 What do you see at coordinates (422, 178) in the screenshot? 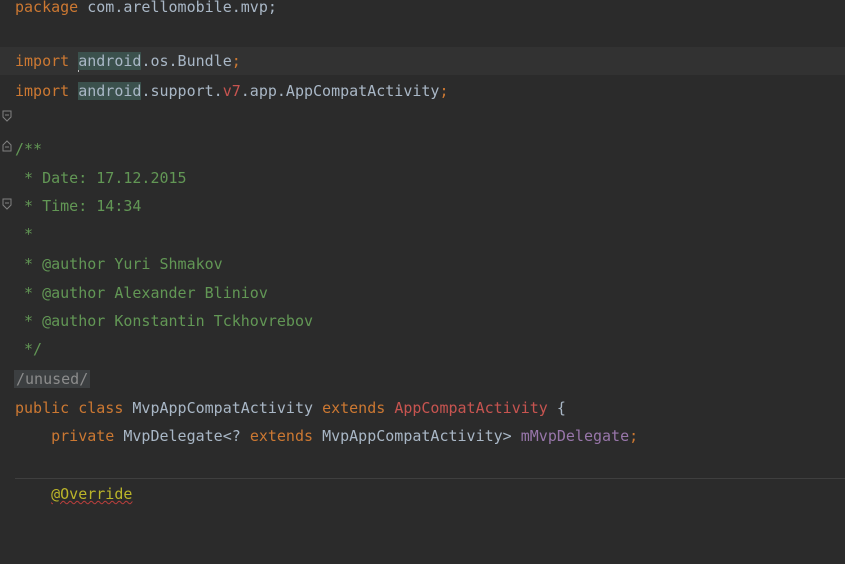
I see `code-line-doc-date: * Date: 17.12.2015` at bounding box center [422, 178].